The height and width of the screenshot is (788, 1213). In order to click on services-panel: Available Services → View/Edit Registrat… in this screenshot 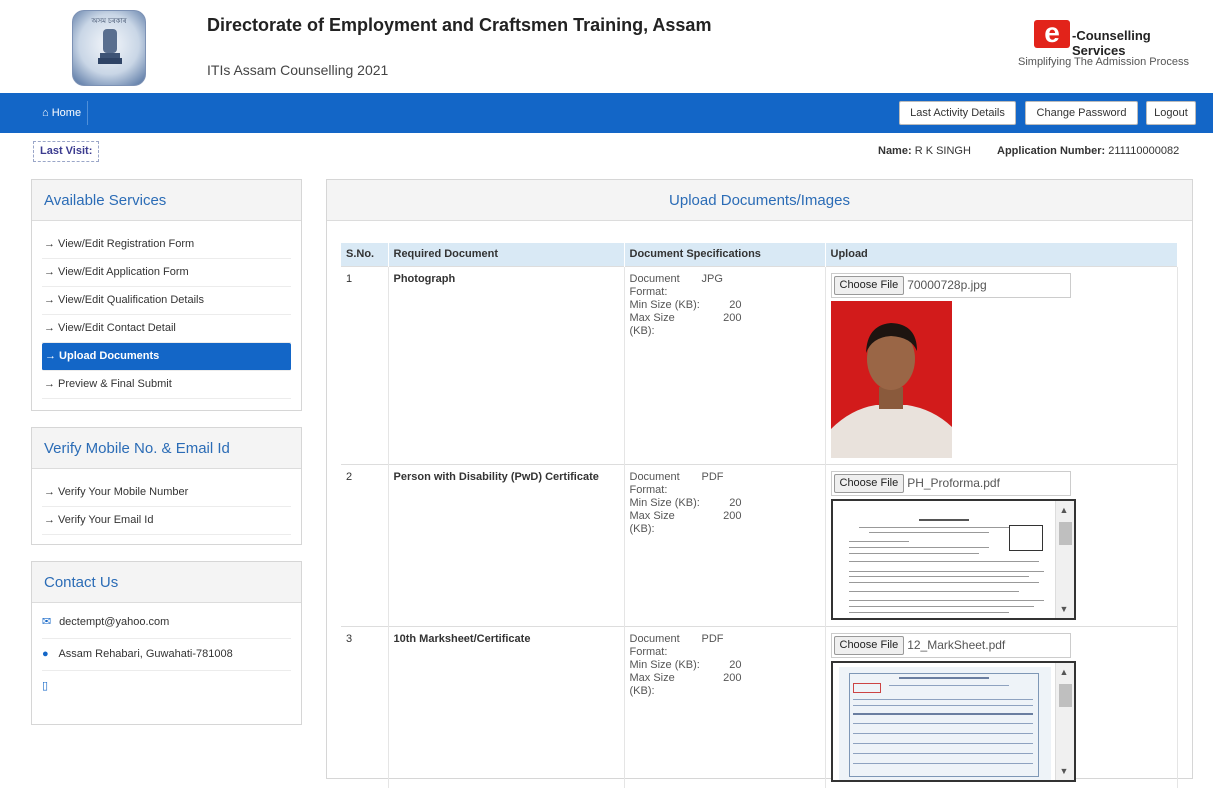, I will do `click(166, 295)`.